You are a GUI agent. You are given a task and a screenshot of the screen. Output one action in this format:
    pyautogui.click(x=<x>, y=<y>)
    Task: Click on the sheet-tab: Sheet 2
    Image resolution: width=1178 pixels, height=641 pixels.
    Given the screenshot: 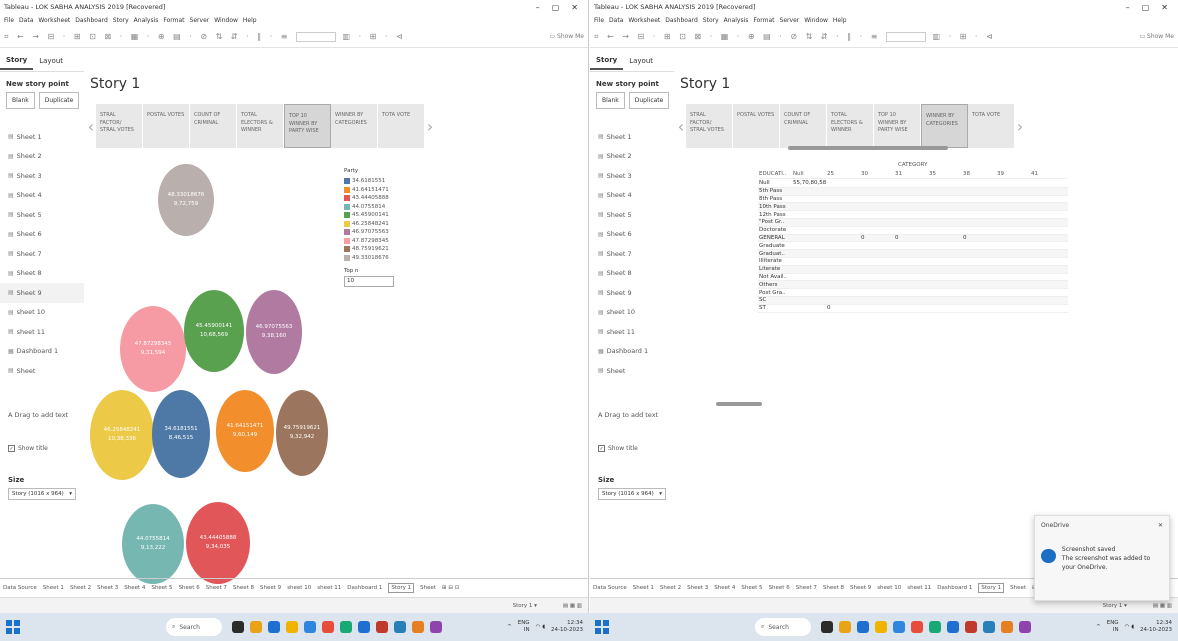 What is the action you would take?
    pyautogui.click(x=670, y=588)
    